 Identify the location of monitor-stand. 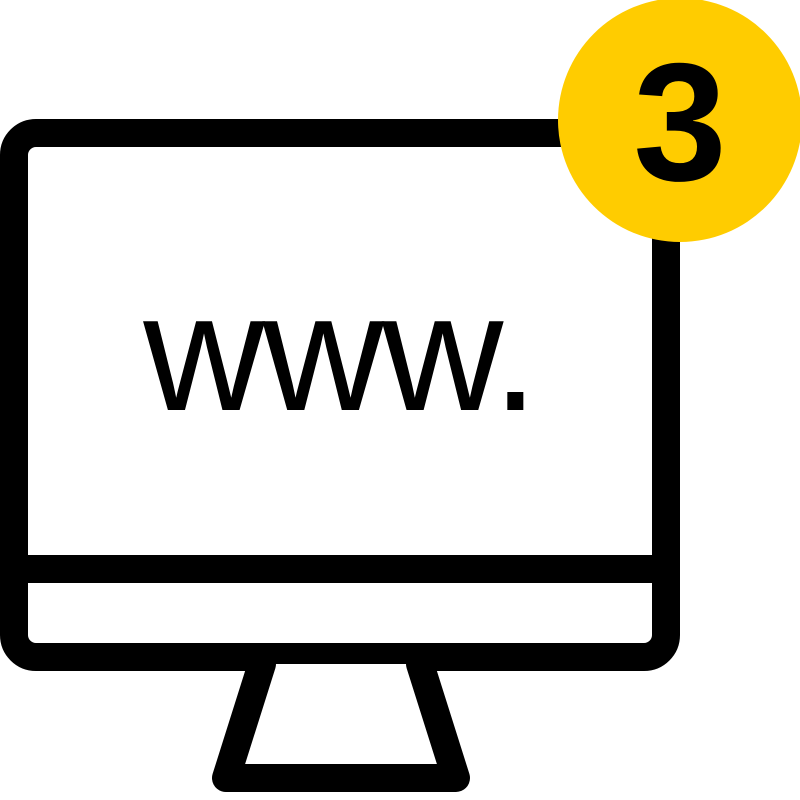
(341, 721).